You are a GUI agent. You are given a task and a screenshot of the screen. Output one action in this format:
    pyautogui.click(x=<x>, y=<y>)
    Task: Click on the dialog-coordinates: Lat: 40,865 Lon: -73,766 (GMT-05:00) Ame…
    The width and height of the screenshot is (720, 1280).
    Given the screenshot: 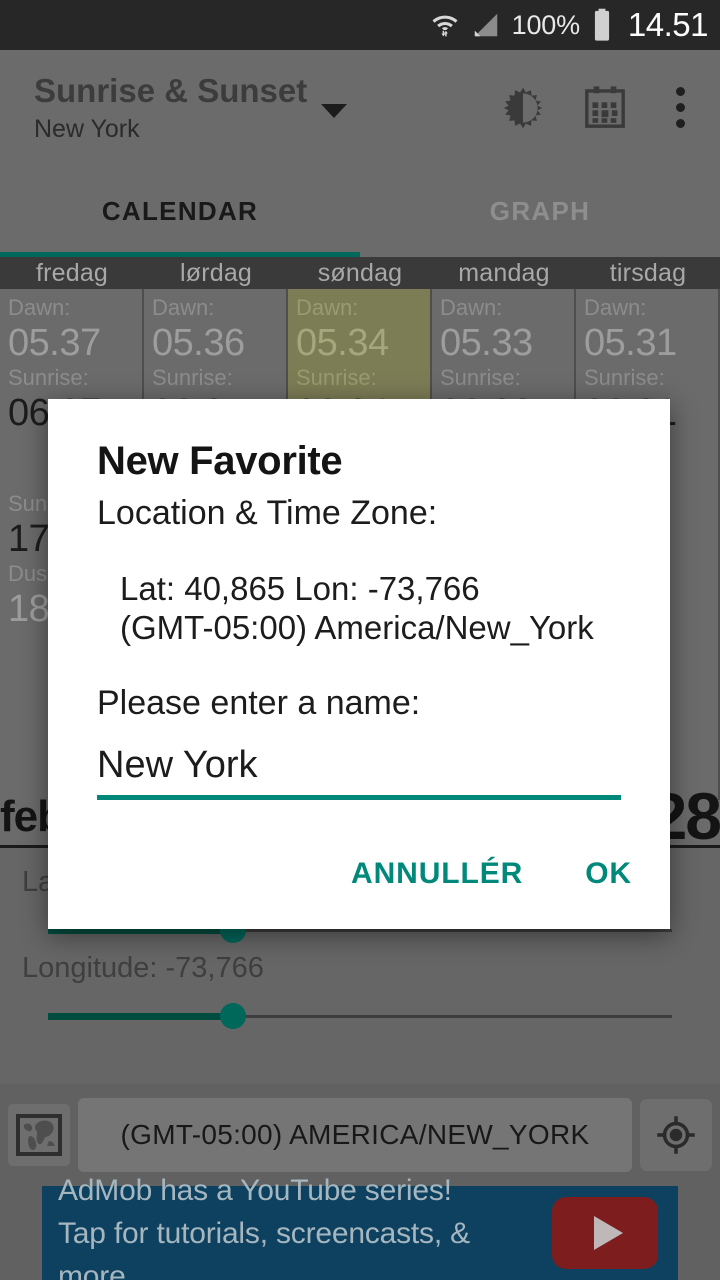 What is the action you would take?
    pyautogui.click(x=357, y=608)
    